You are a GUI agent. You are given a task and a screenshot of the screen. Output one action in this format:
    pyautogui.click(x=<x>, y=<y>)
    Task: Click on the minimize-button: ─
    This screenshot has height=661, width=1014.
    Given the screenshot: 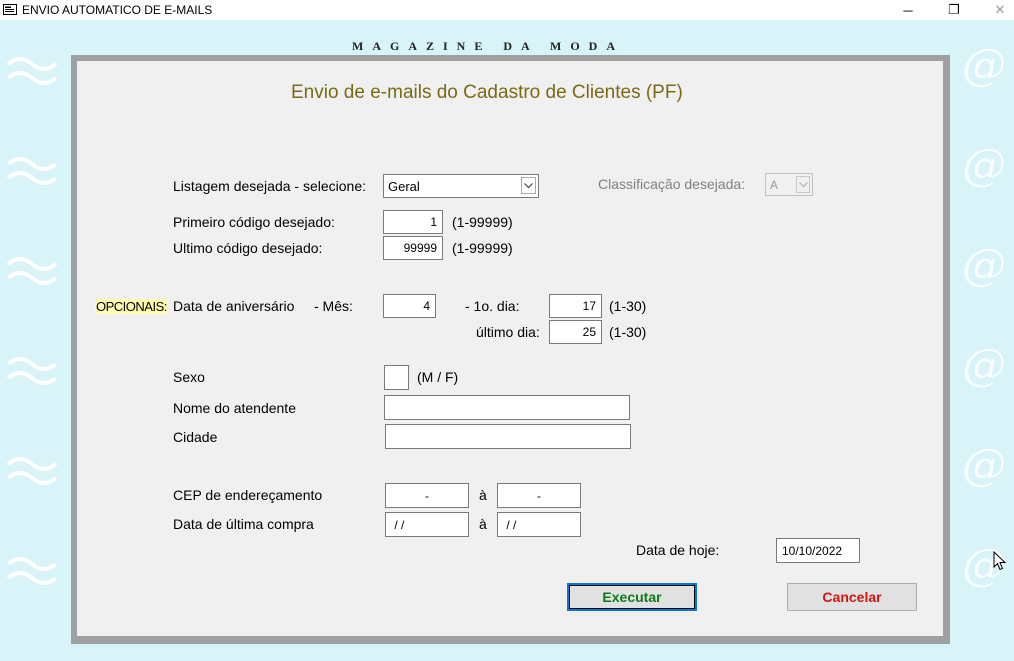 What is the action you would take?
    pyautogui.click(x=908, y=10)
    